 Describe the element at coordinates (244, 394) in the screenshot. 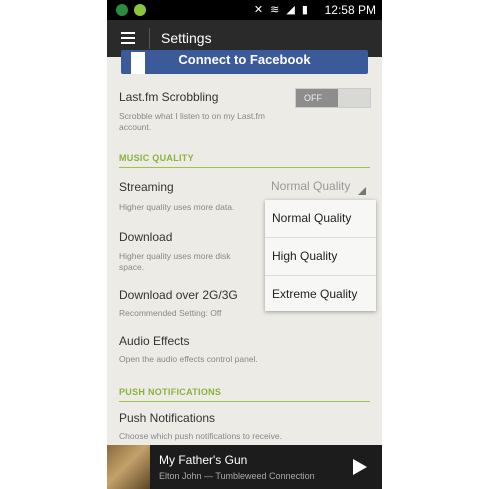

I see `section-push-notifications: PUSH NOTIFICATIONS` at that location.